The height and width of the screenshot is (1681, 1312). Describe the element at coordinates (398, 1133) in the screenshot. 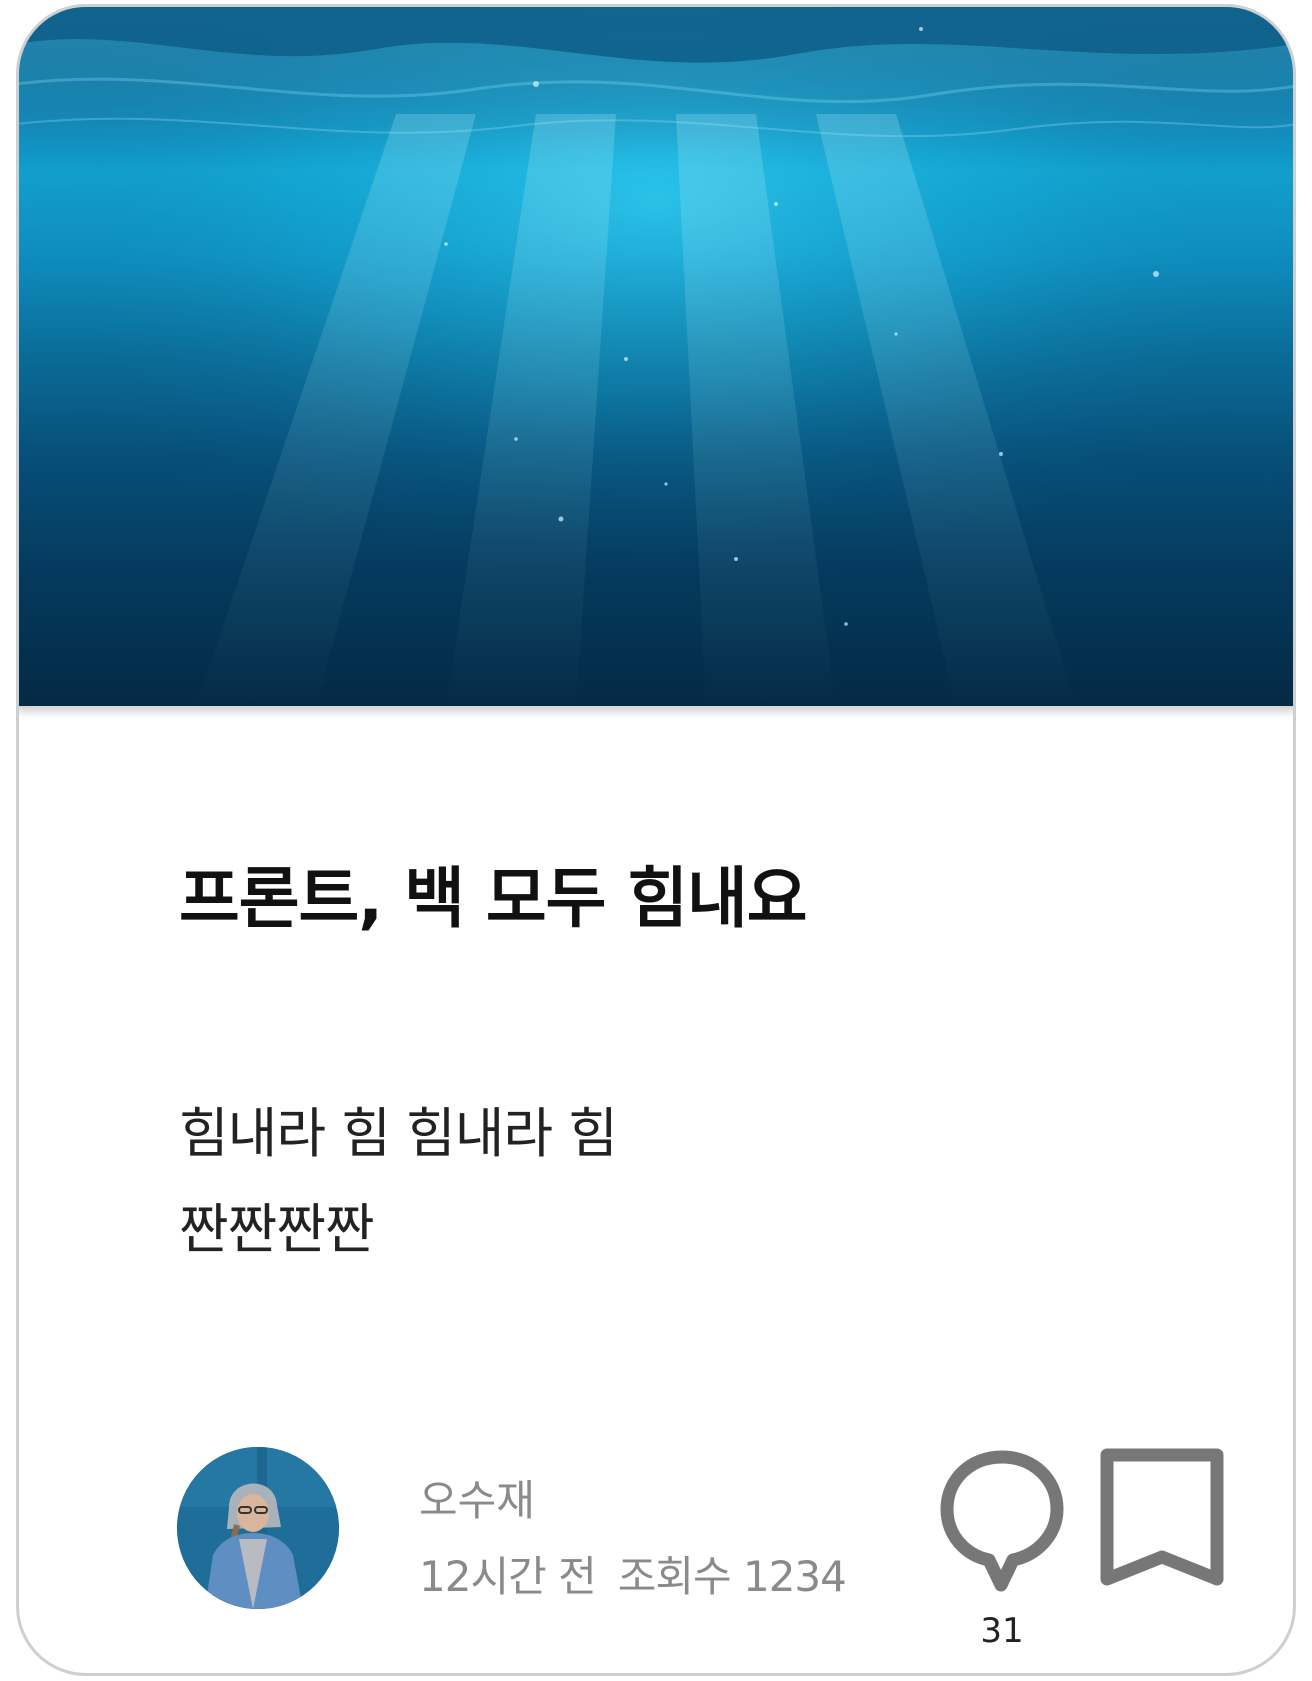

I see `post-body-line: 힘내라 힘 힘내라 힘` at that location.